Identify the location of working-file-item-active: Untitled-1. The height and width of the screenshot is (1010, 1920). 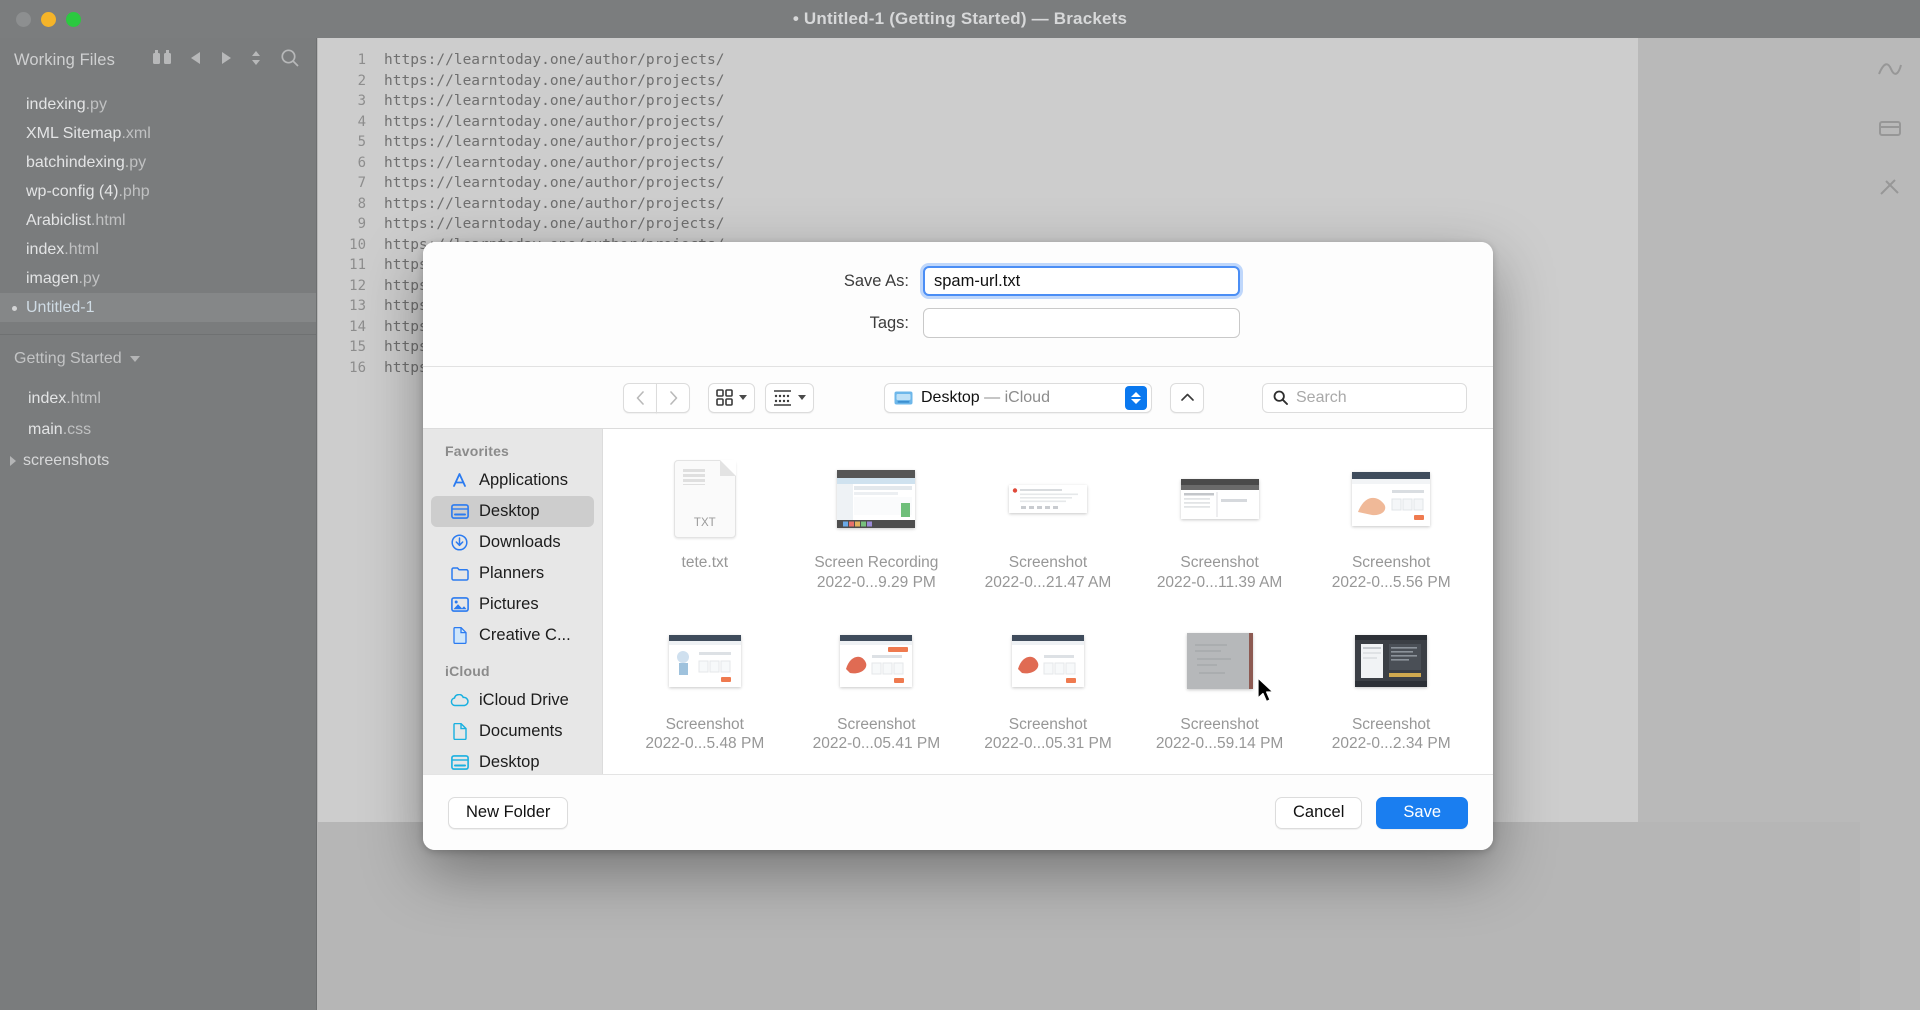
(158, 307).